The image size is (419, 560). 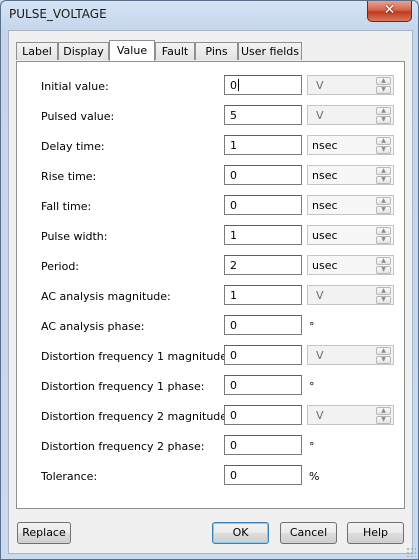 What do you see at coordinates (263, 415) in the screenshot?
I see `distortion-frequency-2-magnitude-input: 0` at bounding box center [263, 415].